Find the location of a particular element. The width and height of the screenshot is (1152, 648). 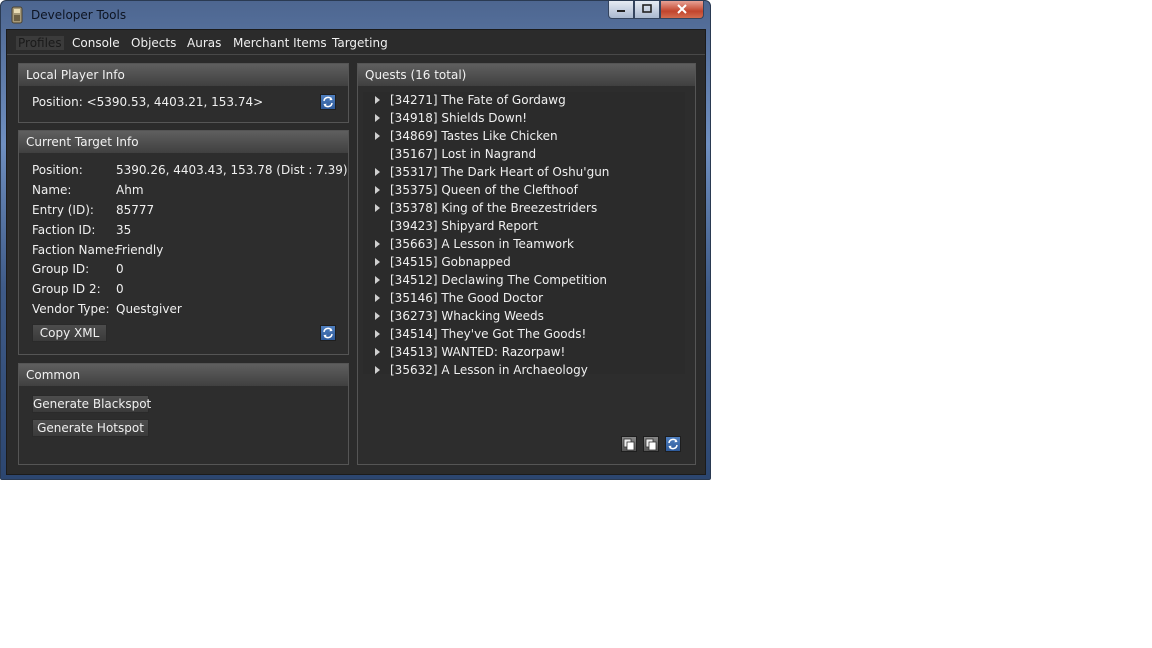

quest-text: [34513] WANTED: Razorpaw! is located at coordinates (478, 352).